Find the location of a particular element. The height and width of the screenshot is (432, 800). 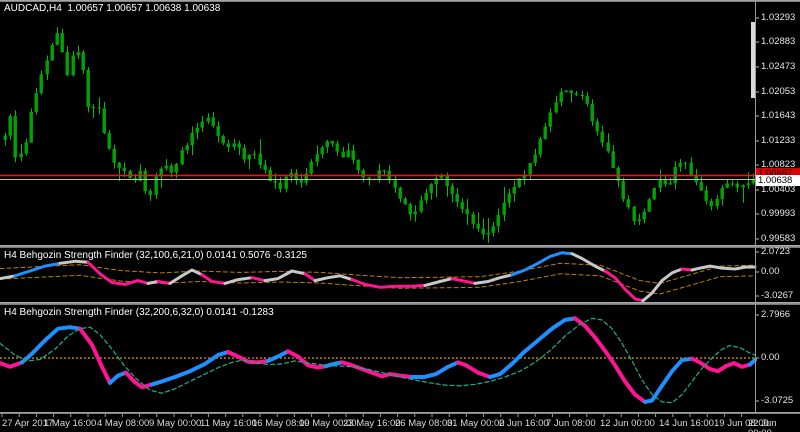

price-axis-label: 1.02473 is located at coordinates (778, 66).